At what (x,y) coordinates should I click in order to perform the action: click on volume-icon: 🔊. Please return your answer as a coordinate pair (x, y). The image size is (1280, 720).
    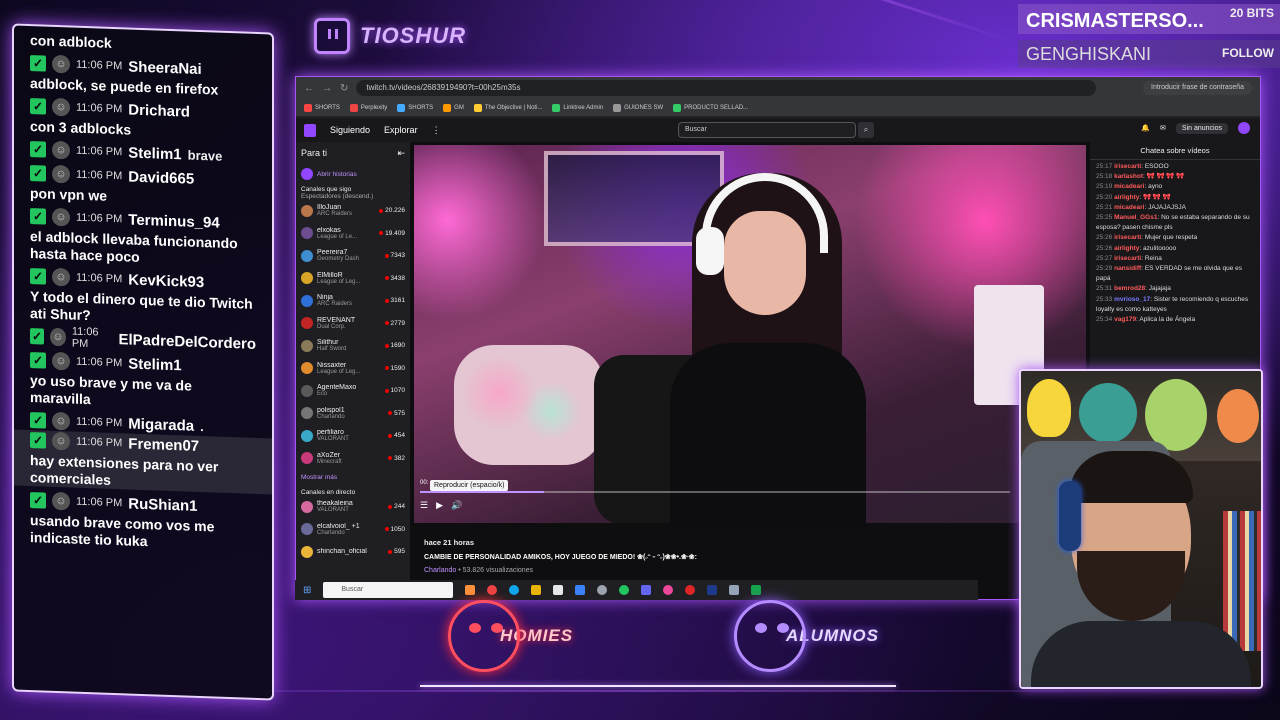
    Looking at the image, I should click on (456, 505).